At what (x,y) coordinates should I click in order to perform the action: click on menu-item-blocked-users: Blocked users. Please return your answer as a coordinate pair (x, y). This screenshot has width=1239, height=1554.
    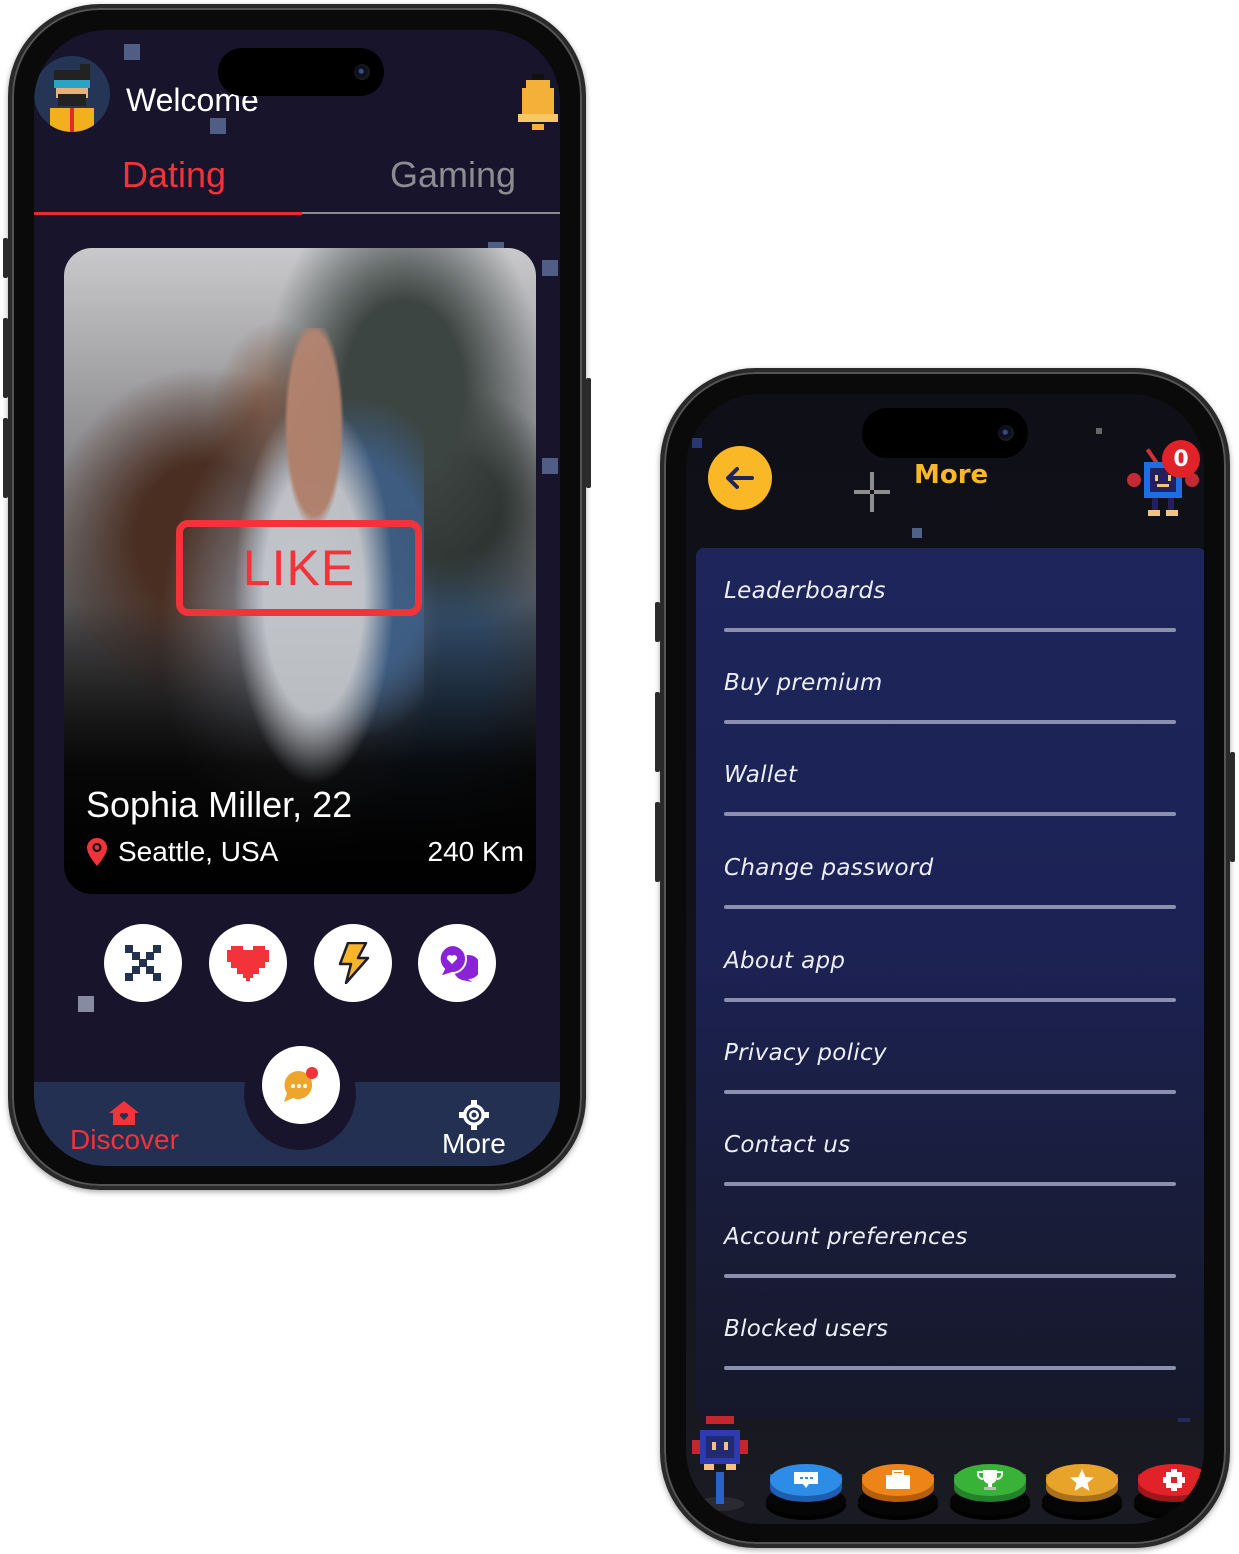
    Looking at the image, I should click on (950, 1332).